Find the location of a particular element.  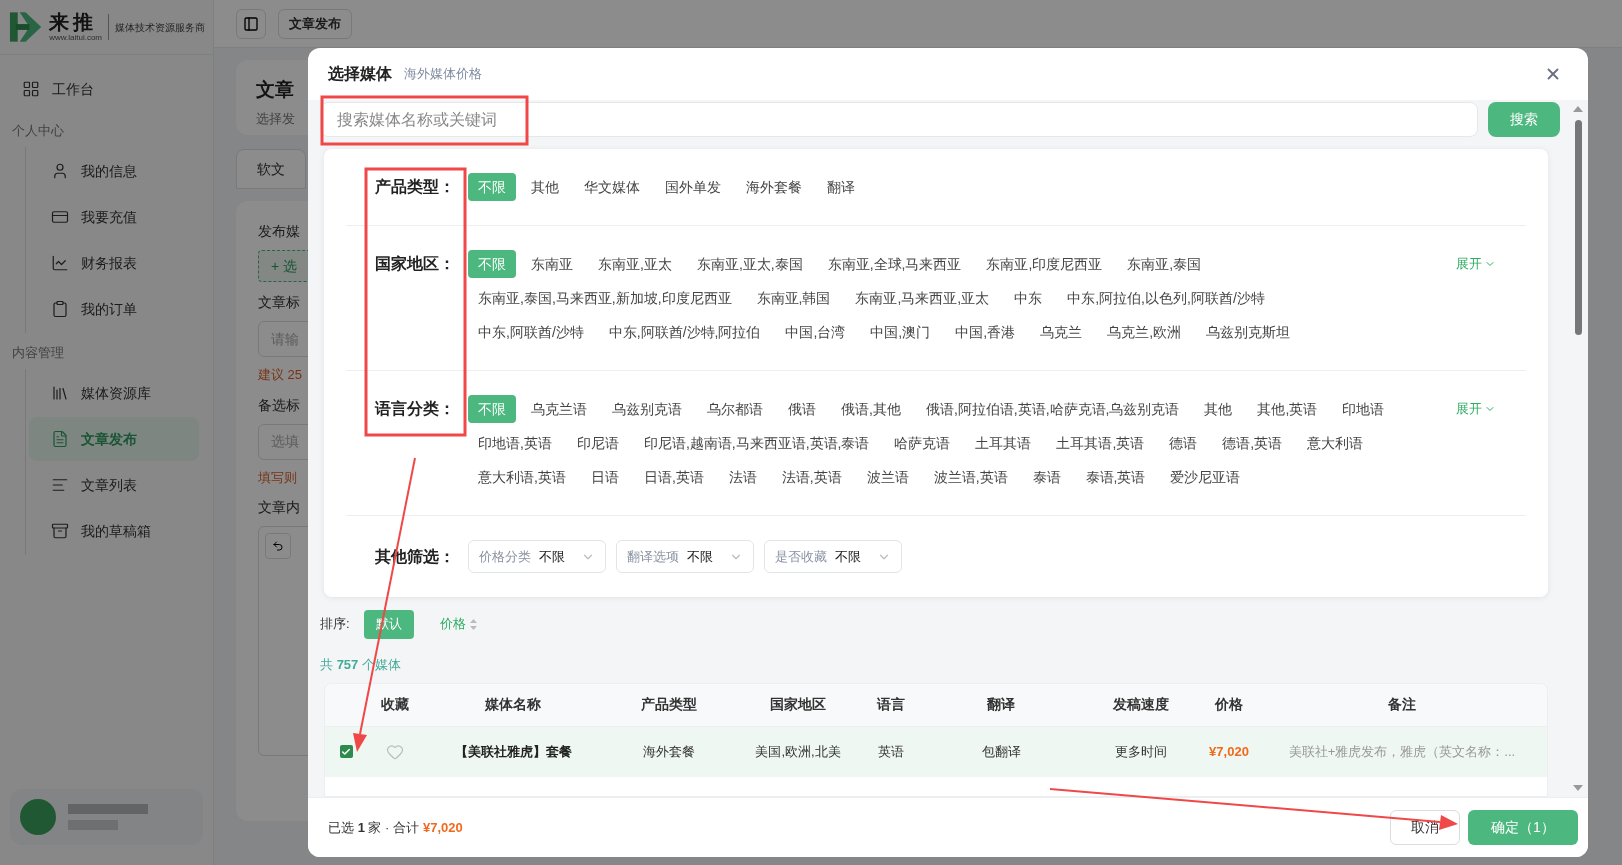

filter-option: 中东,阿联酋/沙特,阿拉伯 is located at coordinates (684, 332).